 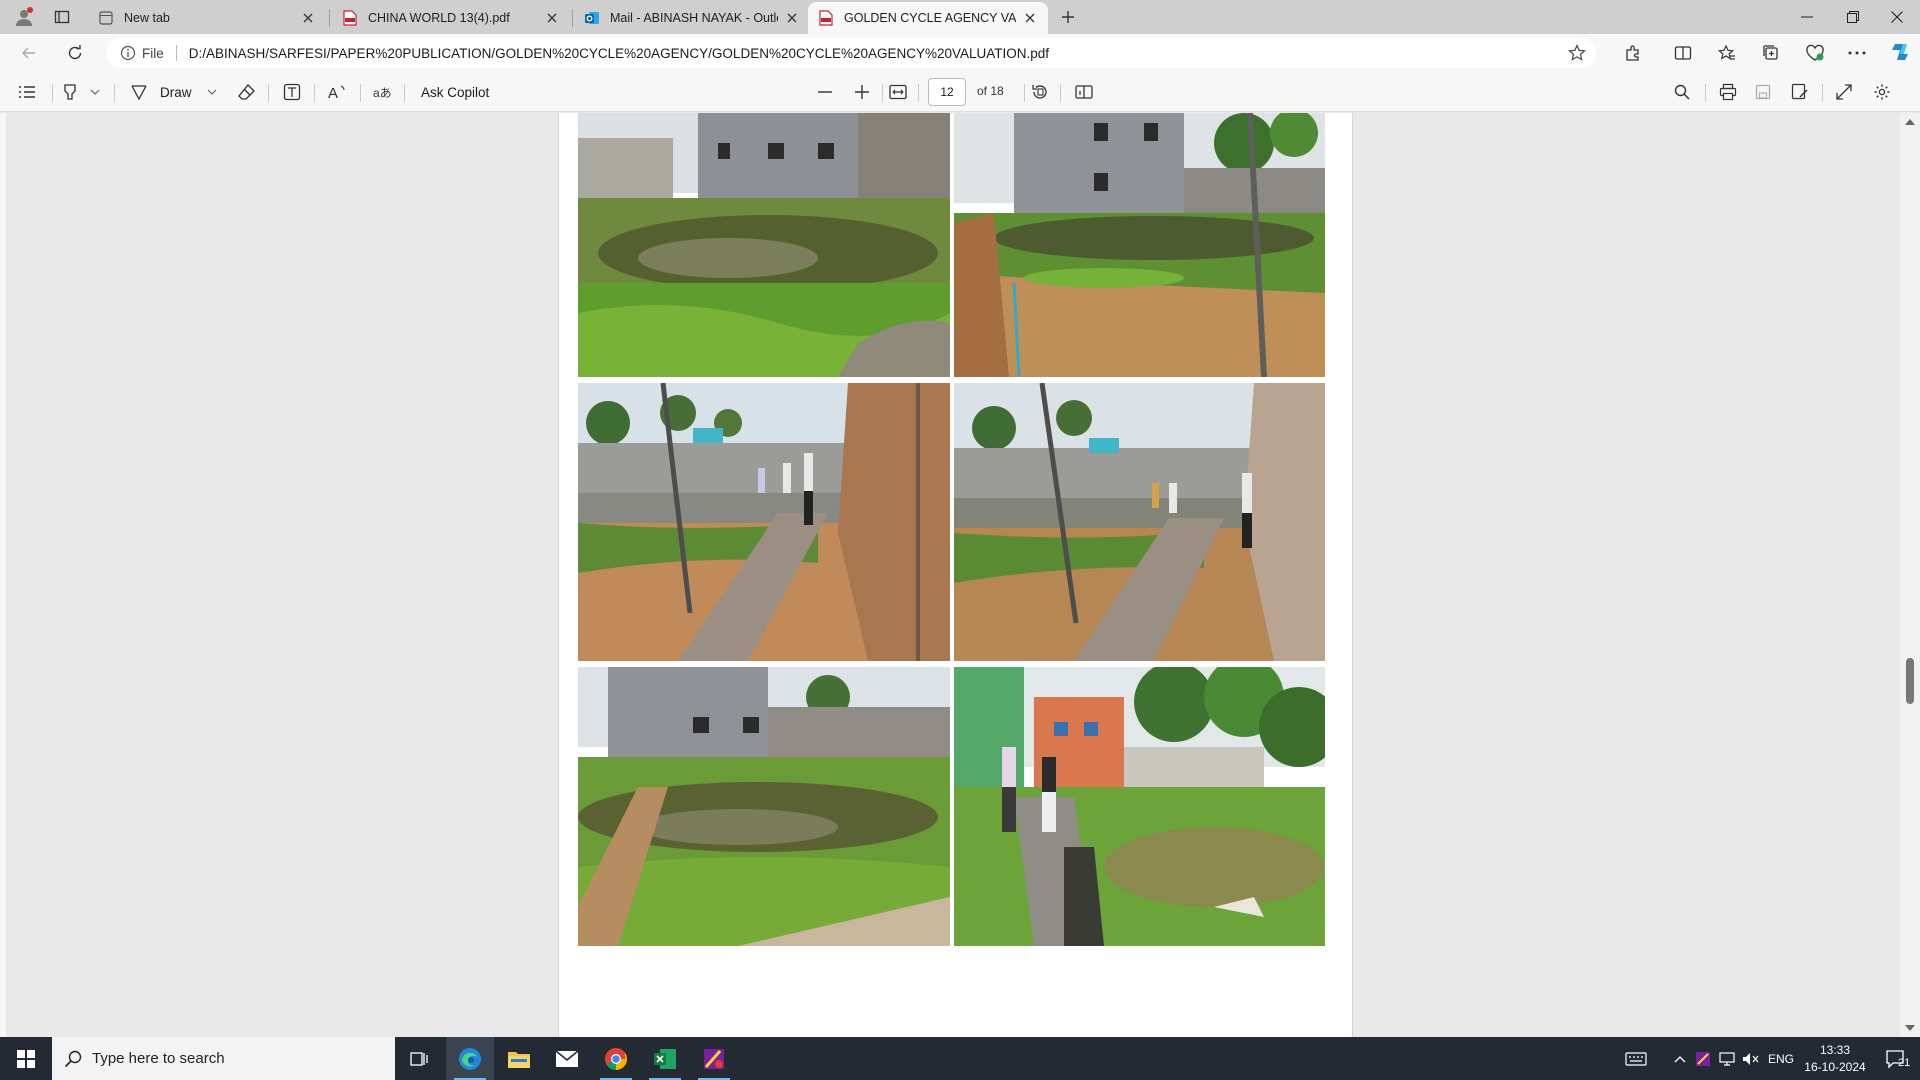 What do you see at coordinates (1815, 53) in the screenshot?
I see `browser-essentials-icon` at bounding box center [1815, 53].